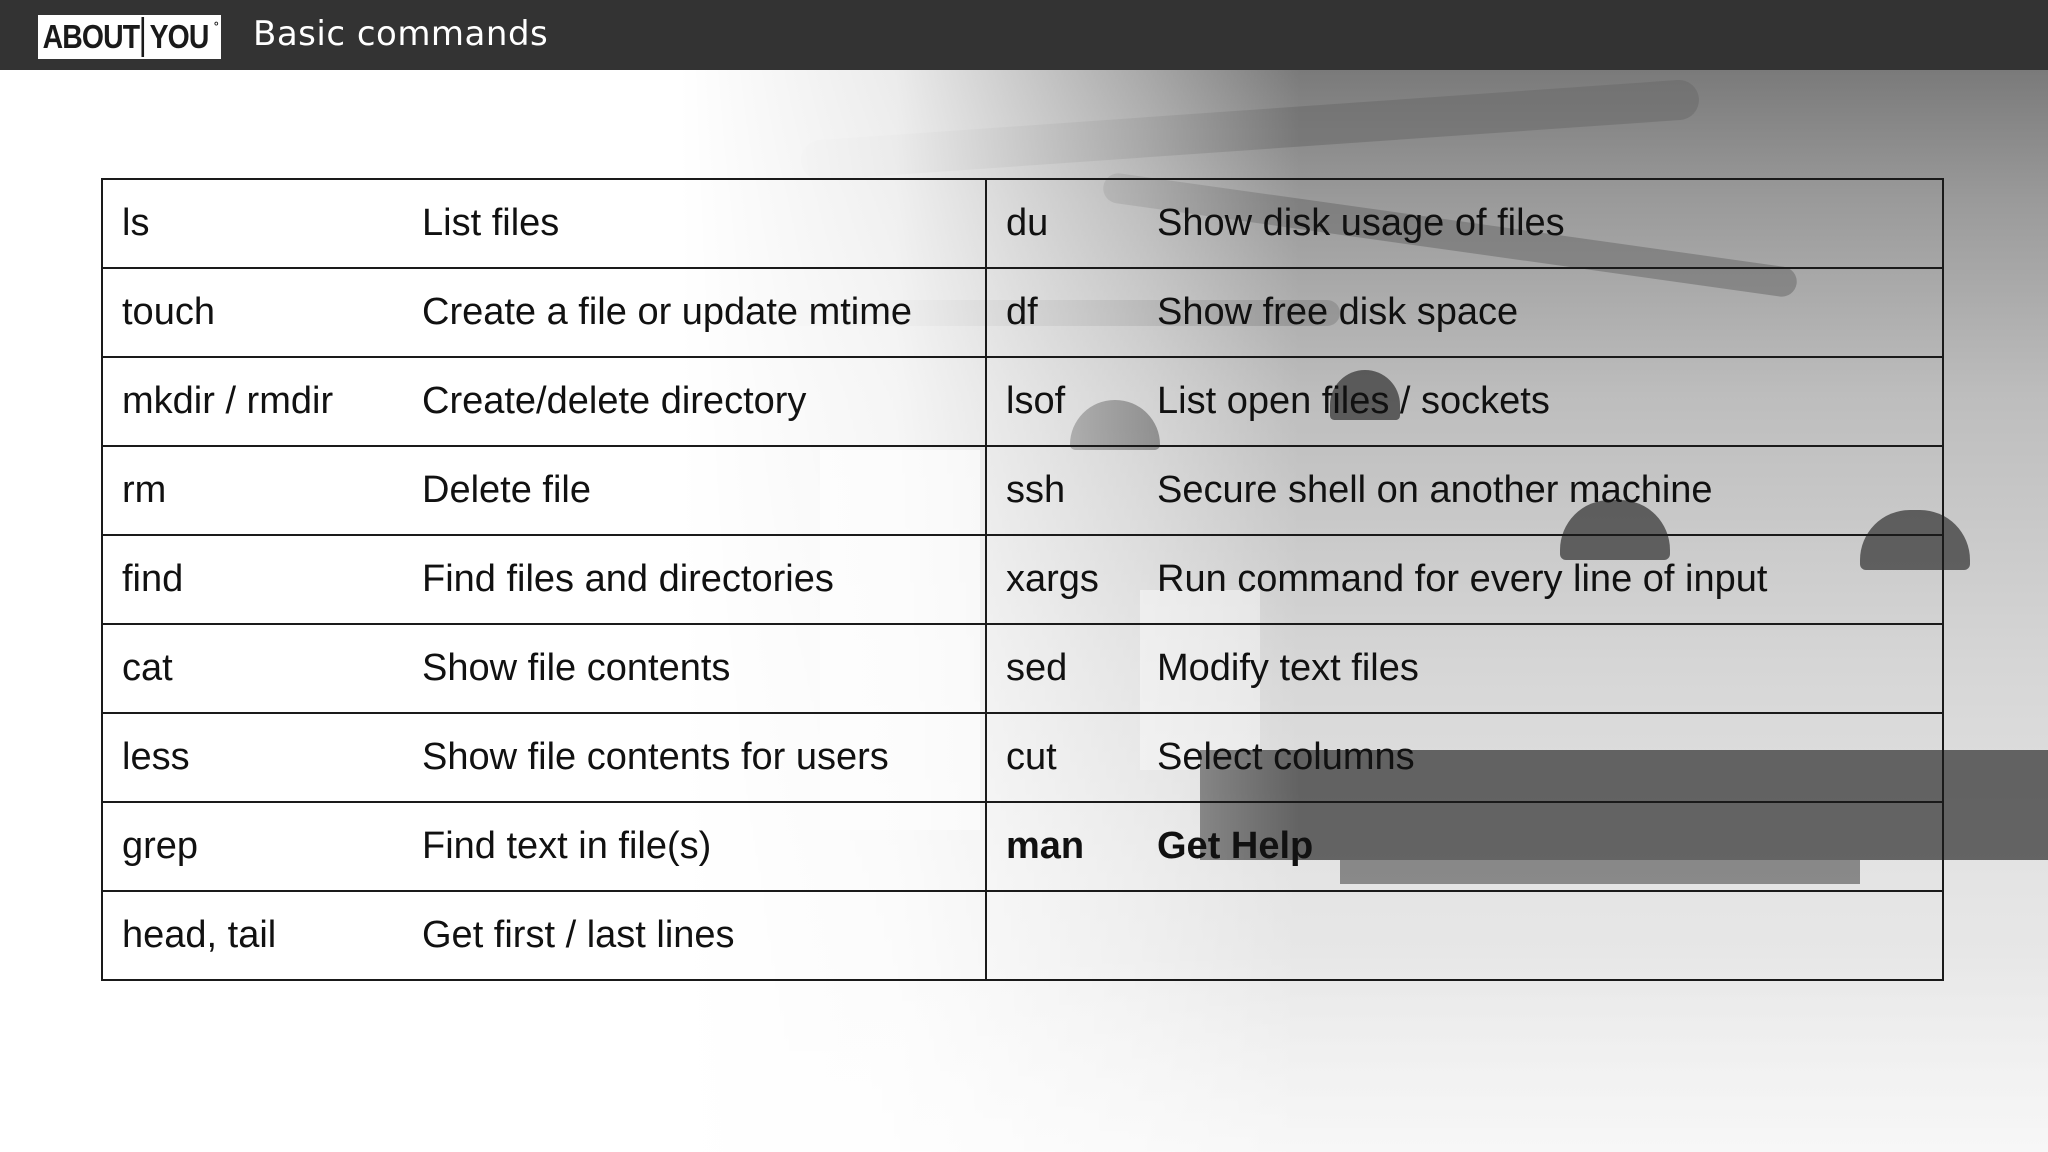  Describe the element at coordinates (1062, 846) in the screenshot. I see `command-name-highlight: man` at that location.